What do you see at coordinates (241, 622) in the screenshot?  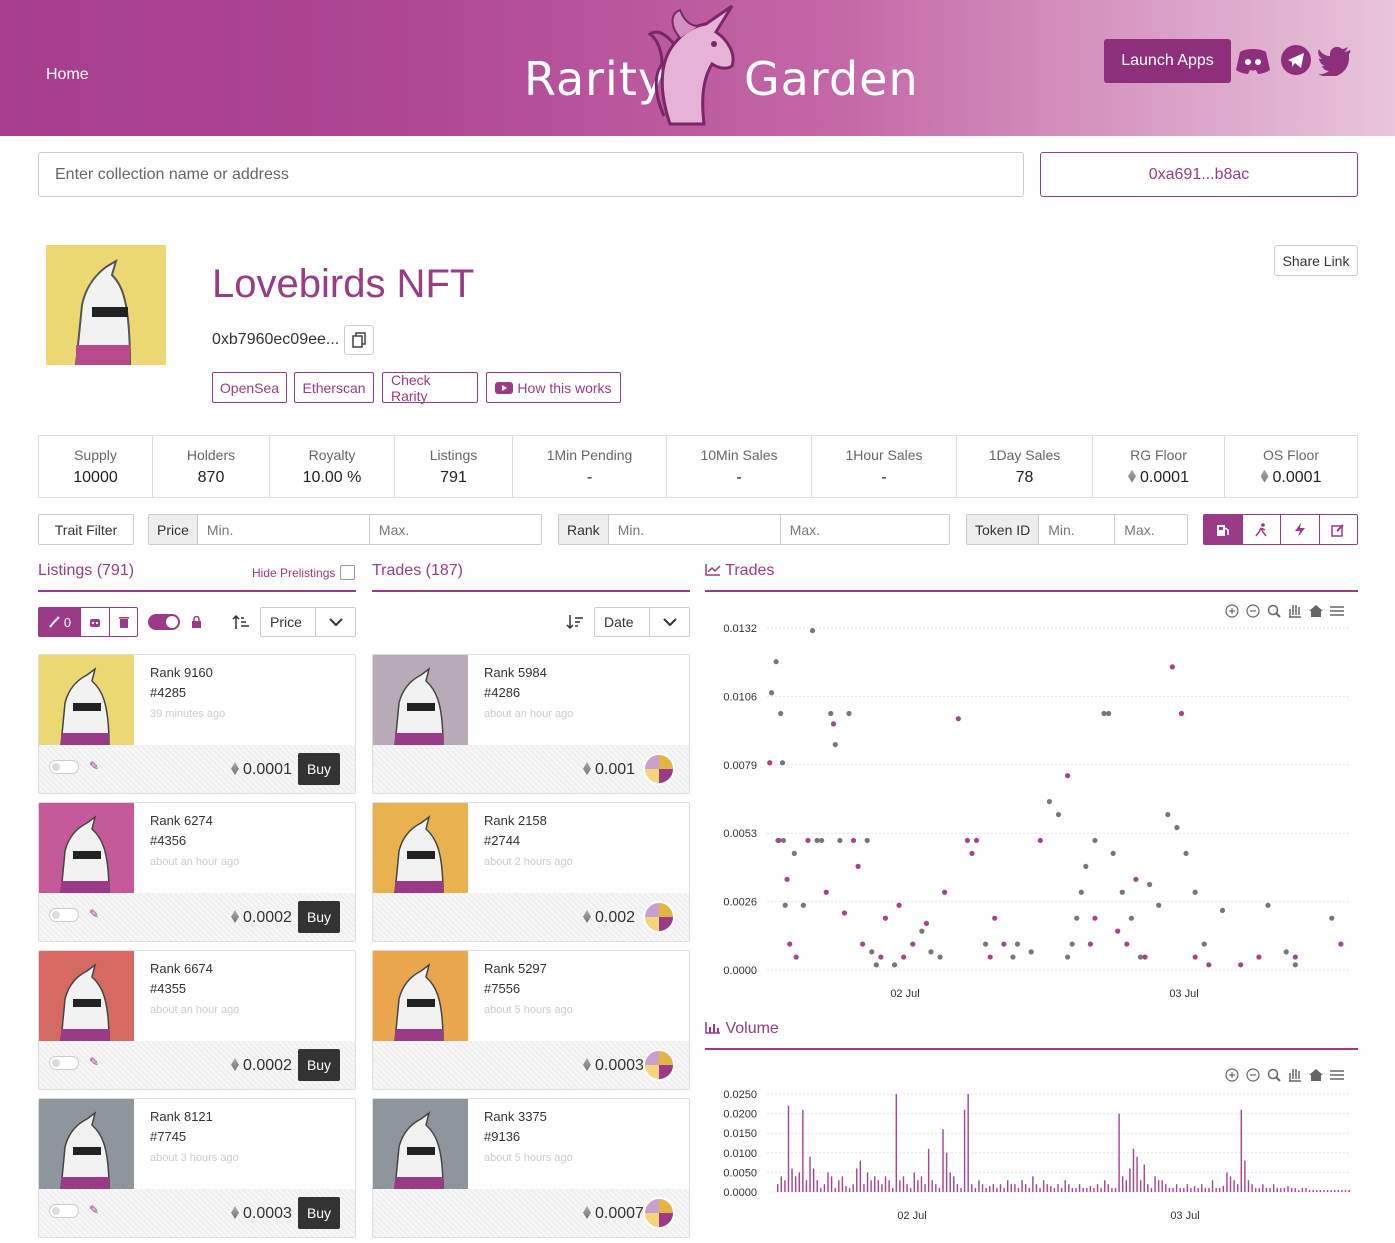 I see `sort-ascending-icon` at bounding box center [241, 622].